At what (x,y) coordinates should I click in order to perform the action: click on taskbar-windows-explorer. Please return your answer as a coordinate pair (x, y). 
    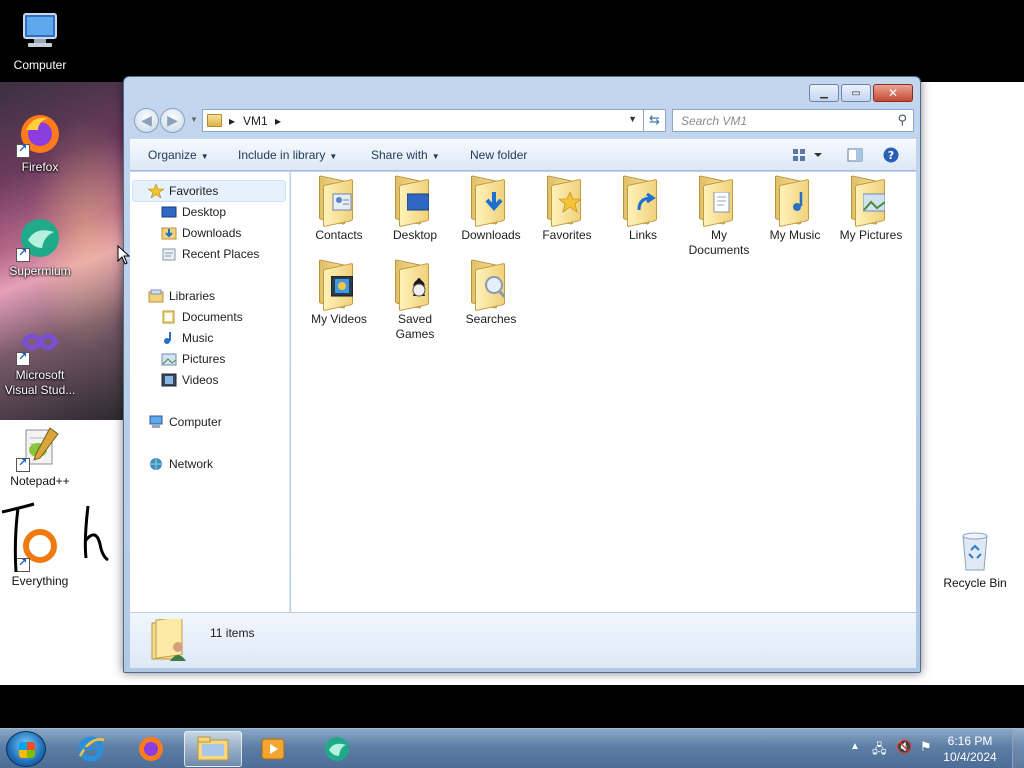
    Looking at the image, I should click on (213, 749).